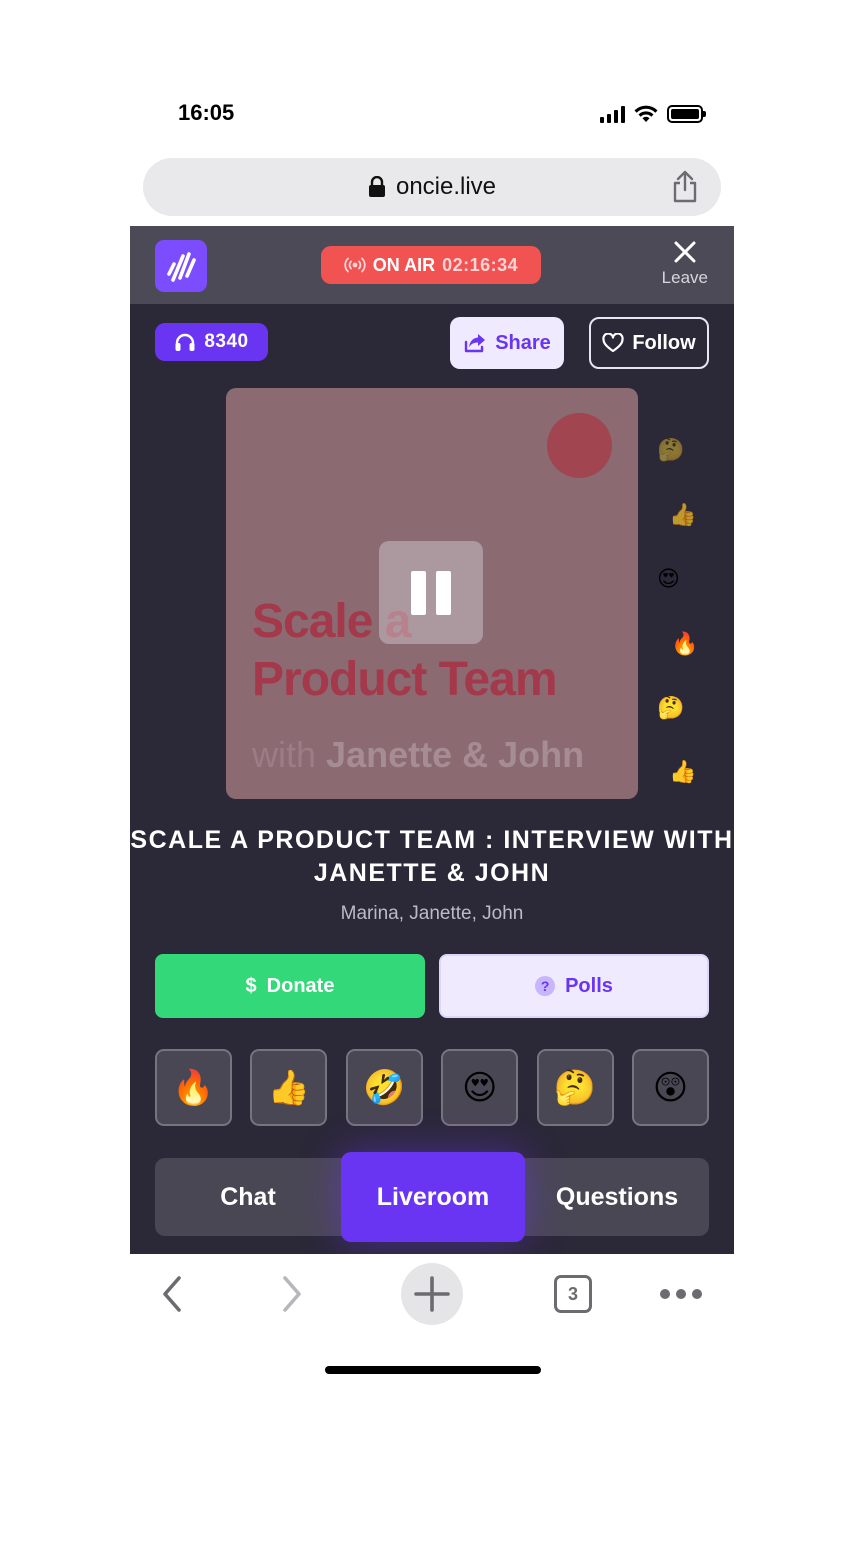 Image resolution: width=862 pixels, height=1566 pixels. I want to click on address-bar: oncie.live, so click(432, 187).